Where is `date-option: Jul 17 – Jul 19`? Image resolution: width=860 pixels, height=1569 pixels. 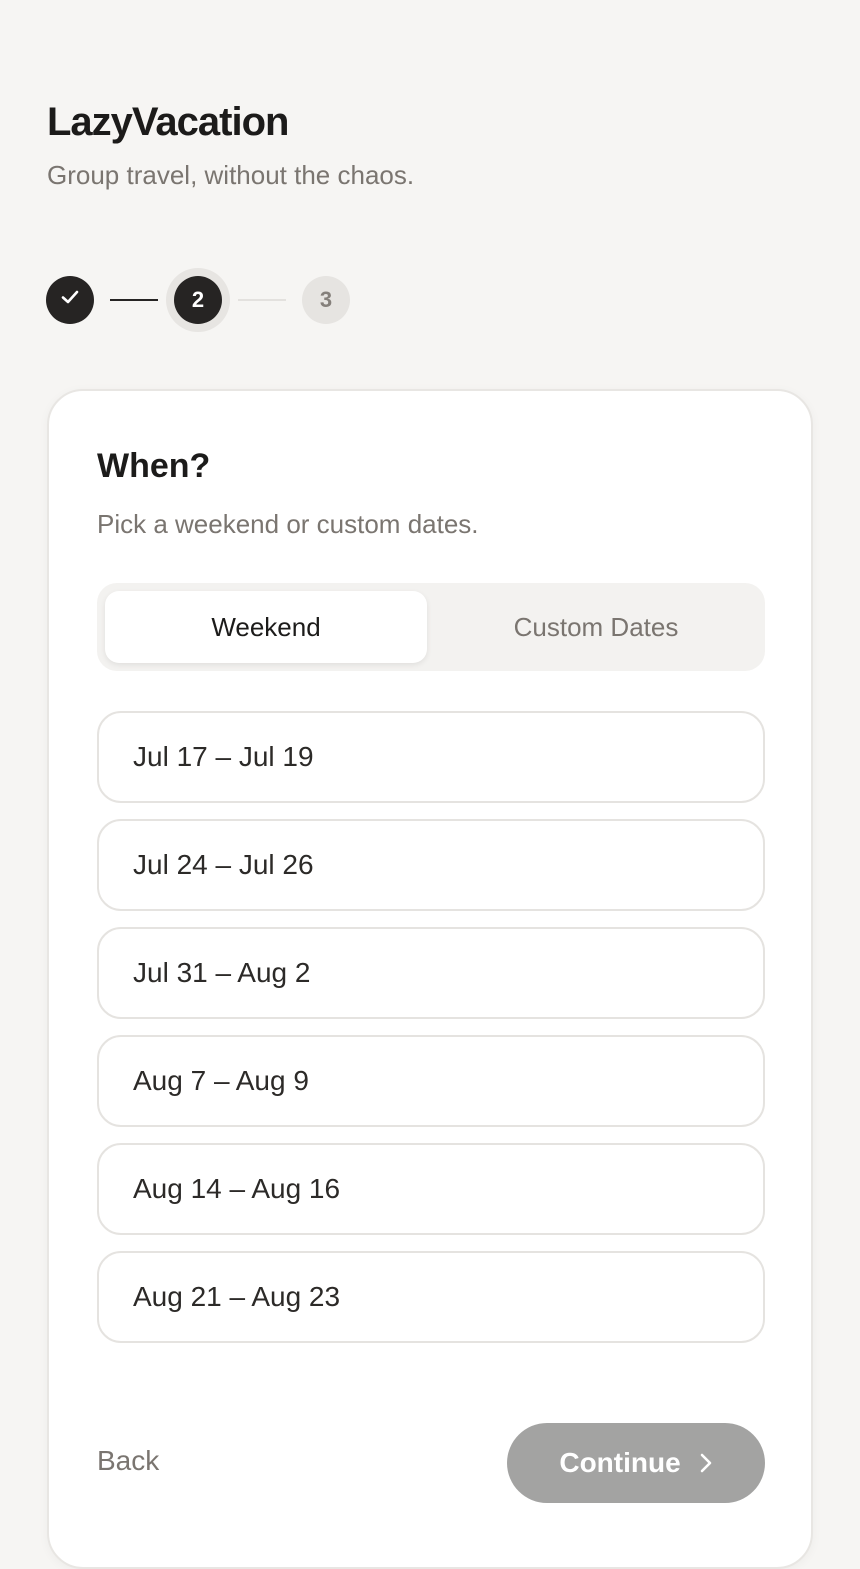 date-option: Jul 17 – Jul 19 is located at coordinates (431, 757).